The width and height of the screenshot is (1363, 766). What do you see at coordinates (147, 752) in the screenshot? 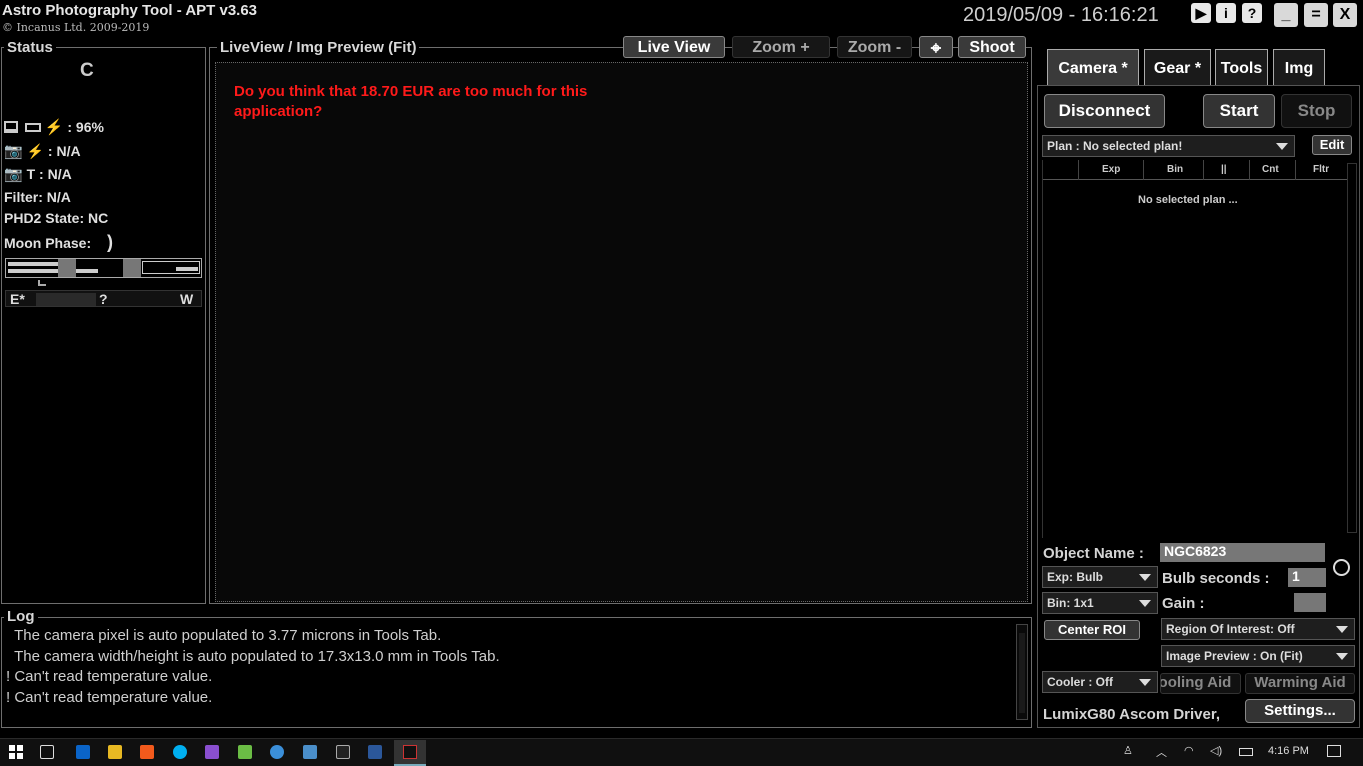
I see `brave-icon` at bounding box center [147, 752].